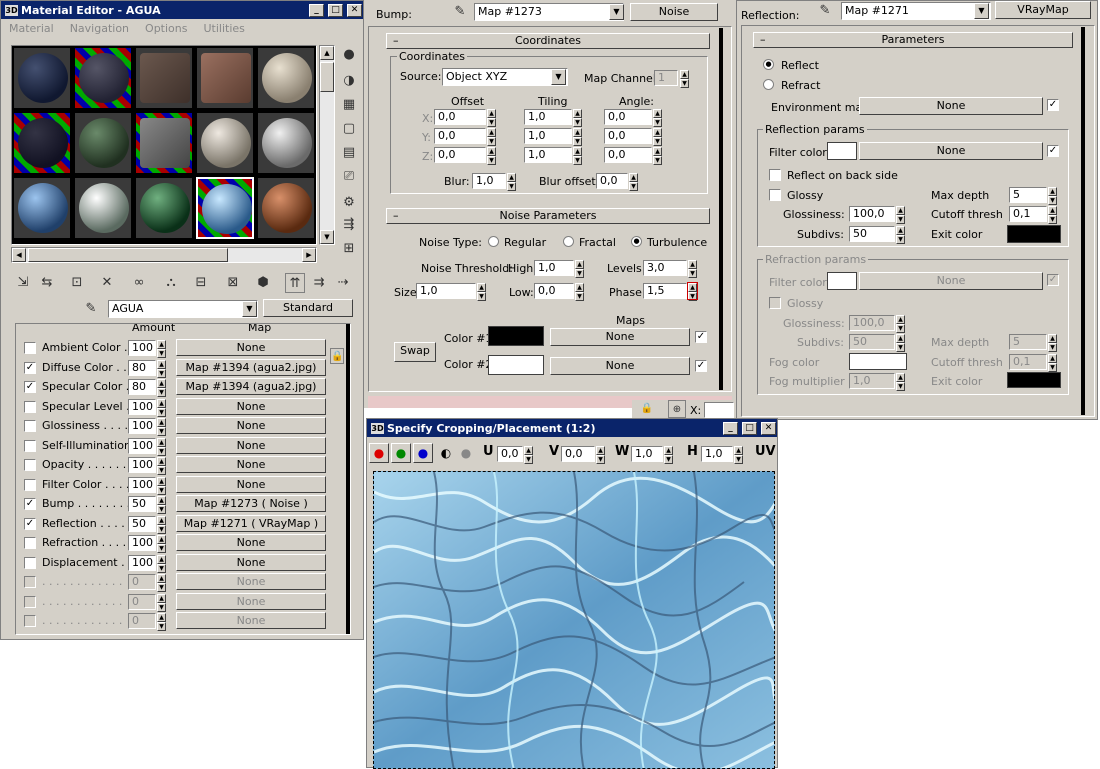 This screenshot has width=1100, height=769. I want to click on filter-map-checkbox: ✓, so click(1053, 151).